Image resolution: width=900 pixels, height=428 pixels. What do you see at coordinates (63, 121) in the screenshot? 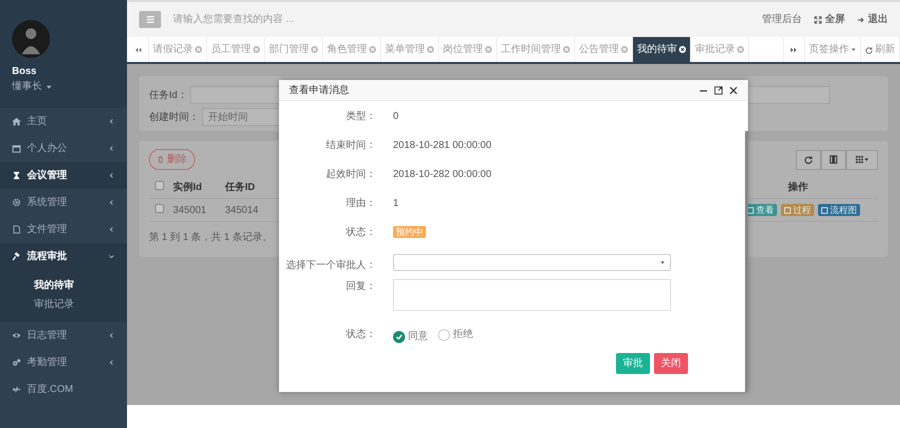
I see `sidebar-item: 主页` at bounding box center [63, 121].